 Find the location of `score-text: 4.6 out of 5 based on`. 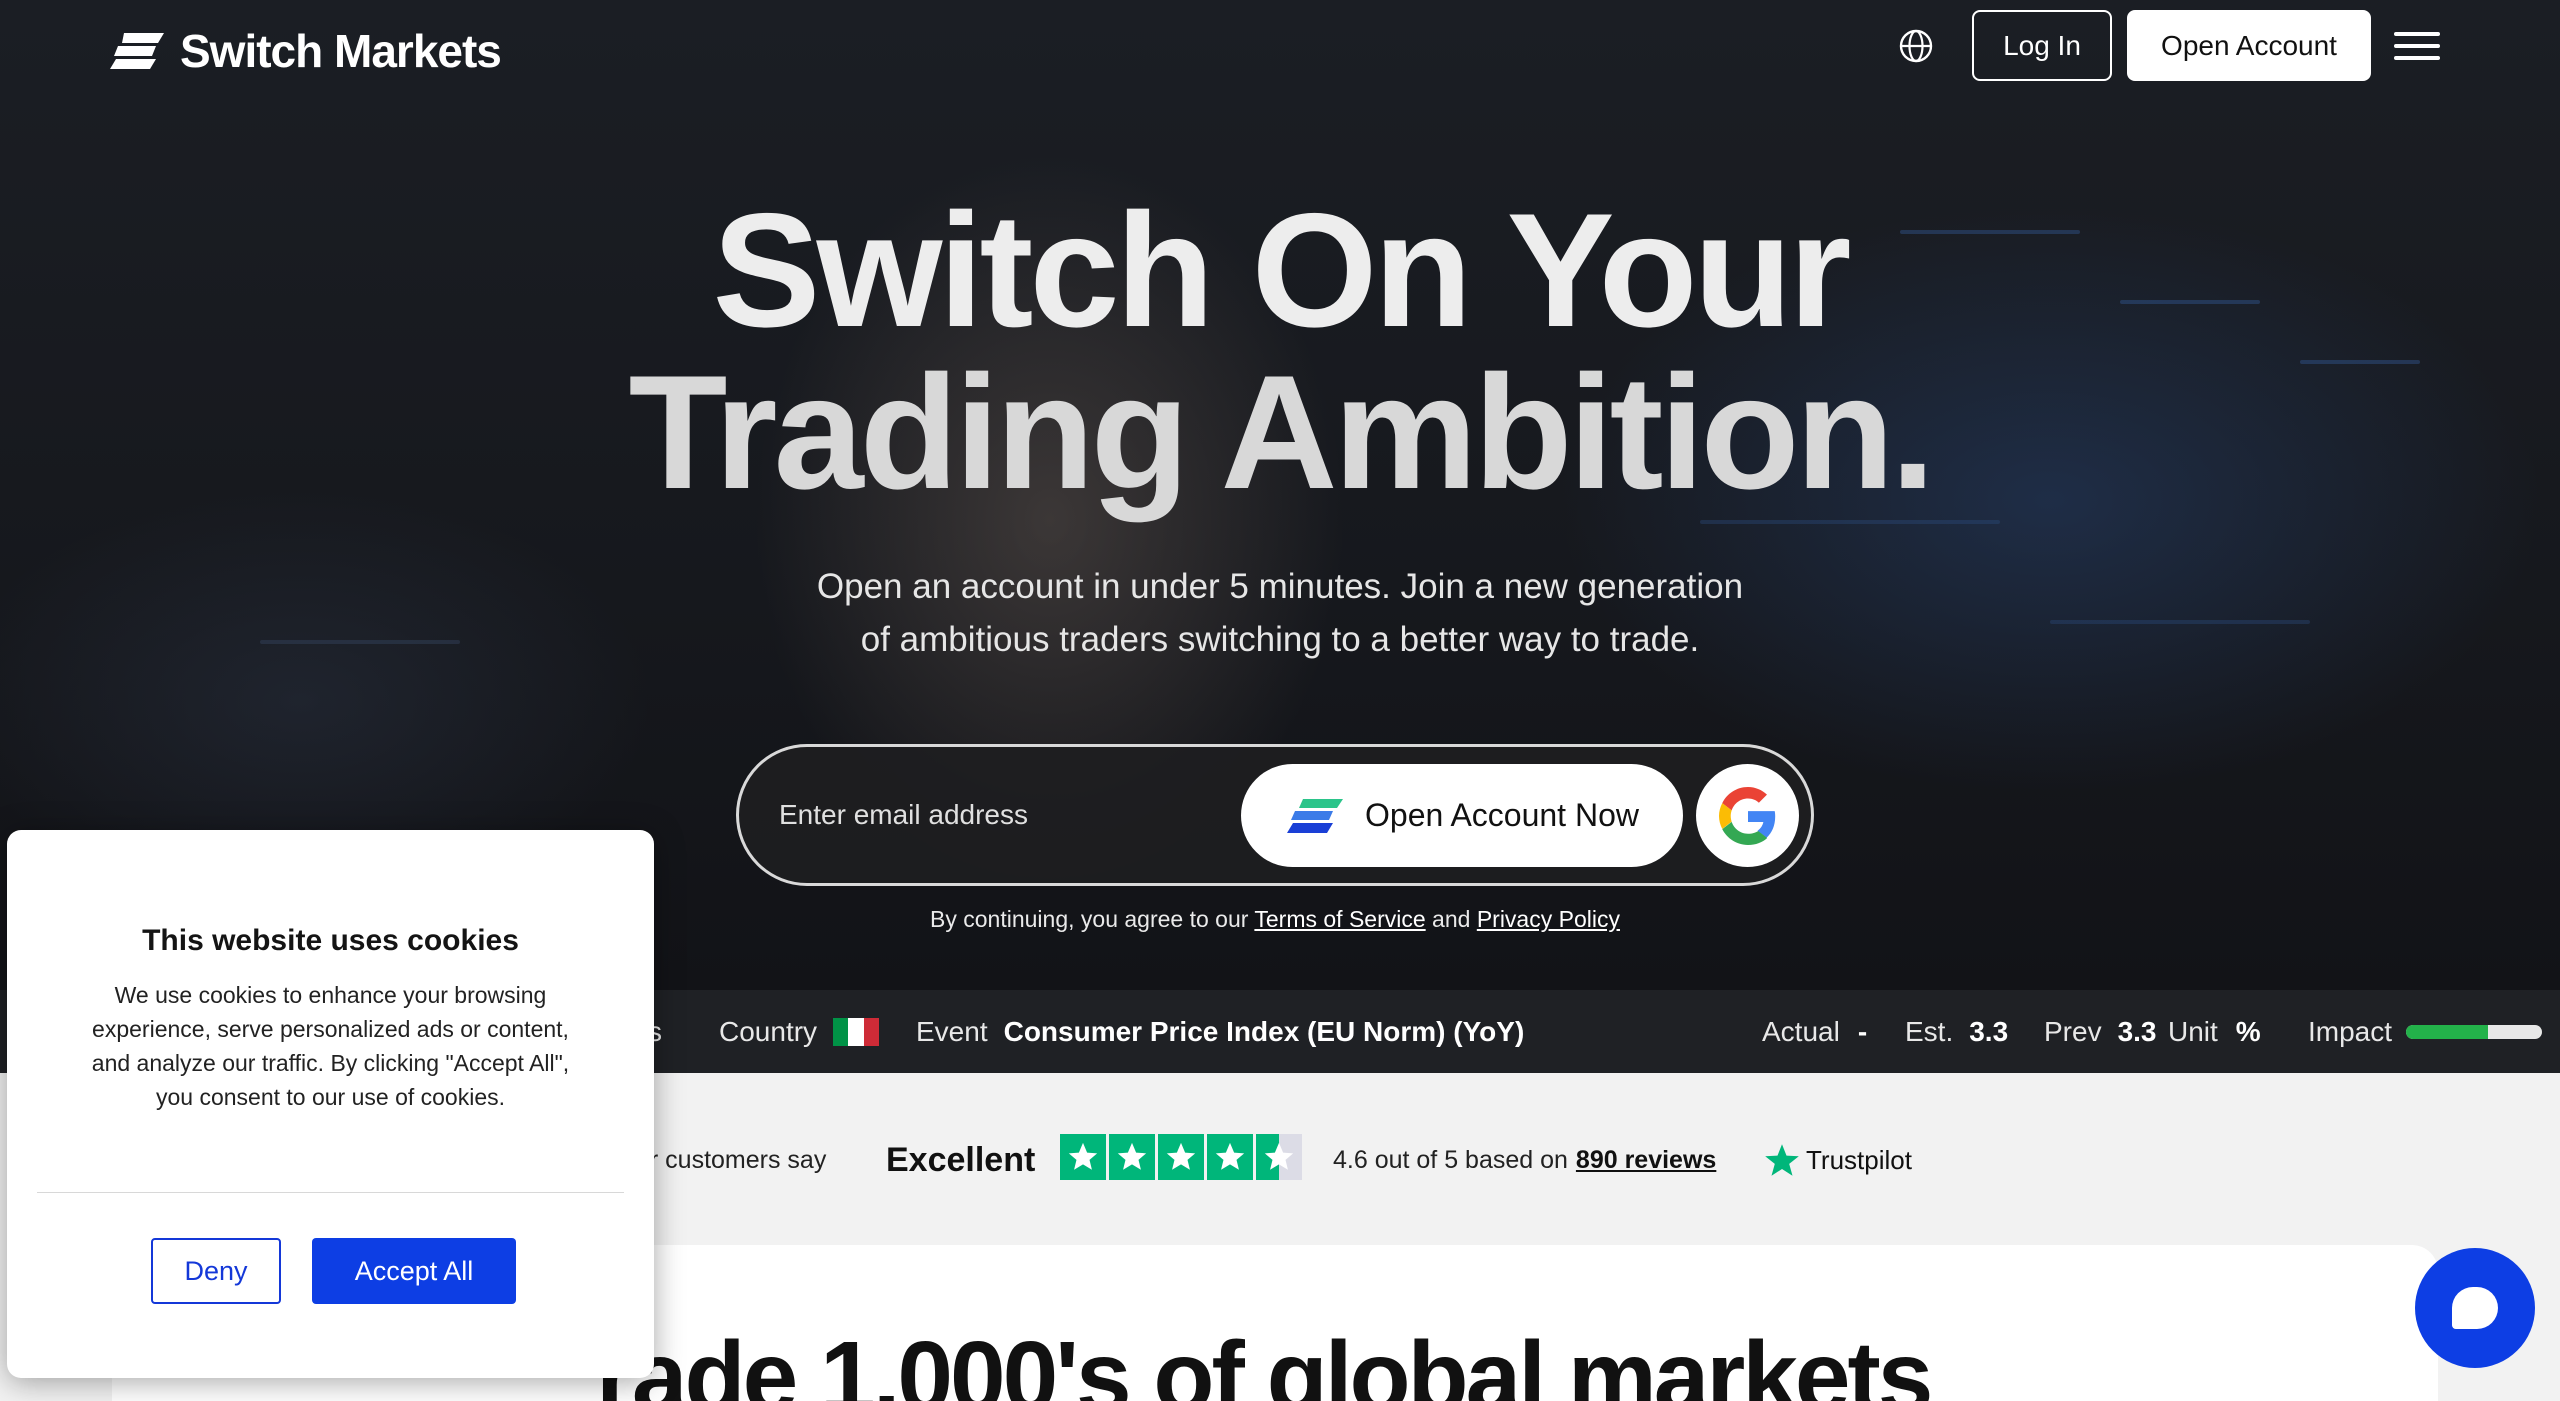

score-text: 4.6 out of 5 based on is located at coordinates (1450, 1159).